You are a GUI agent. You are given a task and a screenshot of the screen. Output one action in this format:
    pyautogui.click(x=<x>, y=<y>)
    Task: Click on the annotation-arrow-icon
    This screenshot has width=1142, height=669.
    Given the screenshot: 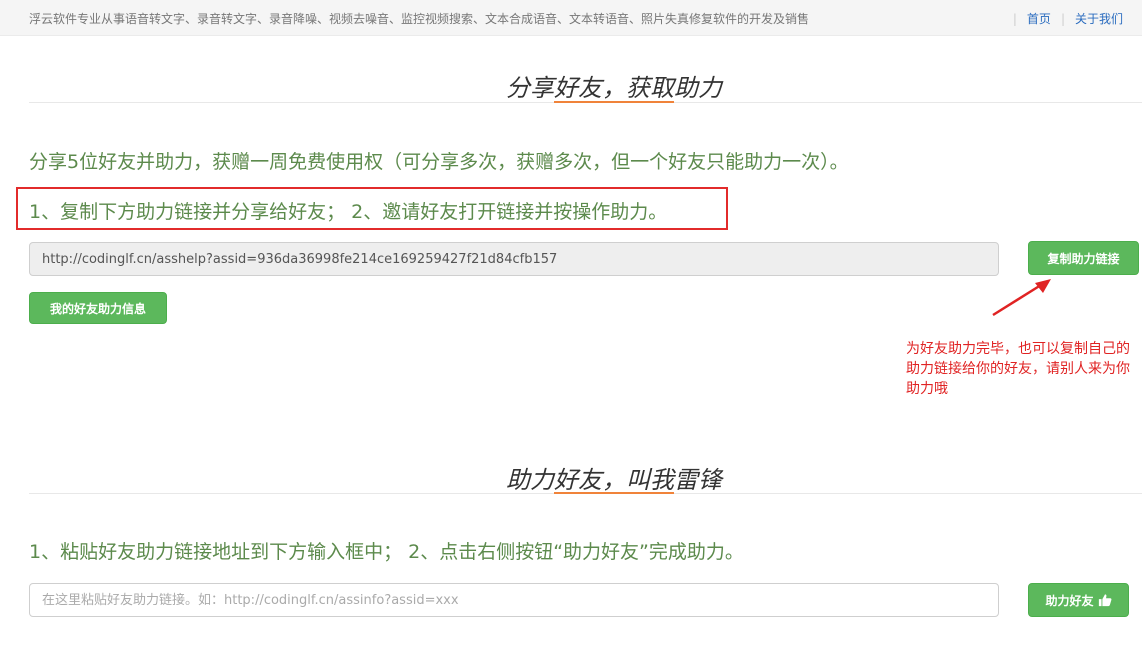 What is the action you would take?
    pyautogui.click(x=1021, y=298)
    